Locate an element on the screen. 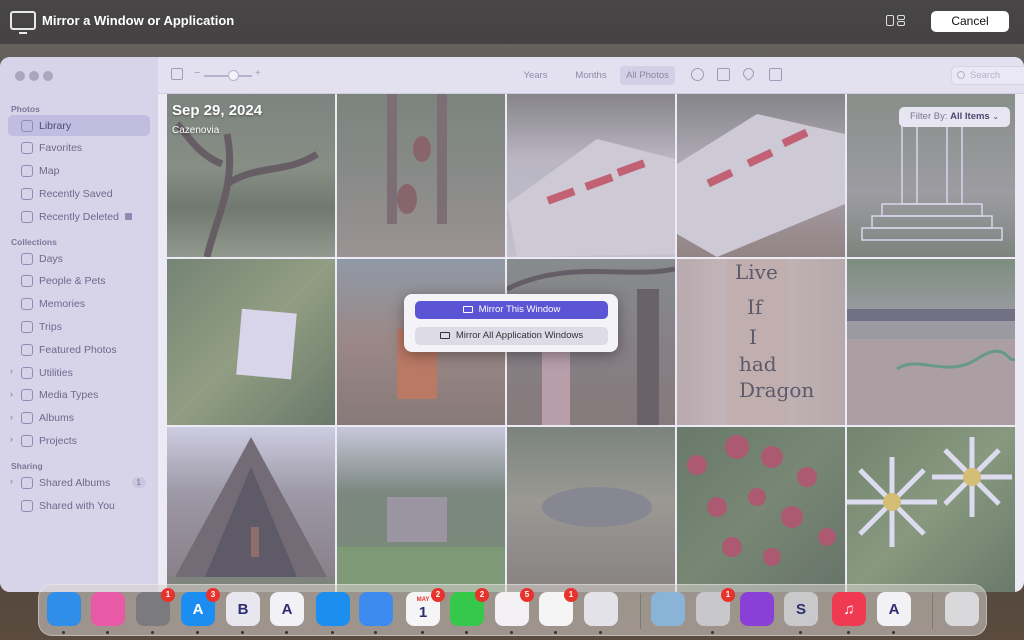 The image size is (1024, 640). mirror-all-windows-button: Mirror All Application Windows is located at coordinates (511, 336).